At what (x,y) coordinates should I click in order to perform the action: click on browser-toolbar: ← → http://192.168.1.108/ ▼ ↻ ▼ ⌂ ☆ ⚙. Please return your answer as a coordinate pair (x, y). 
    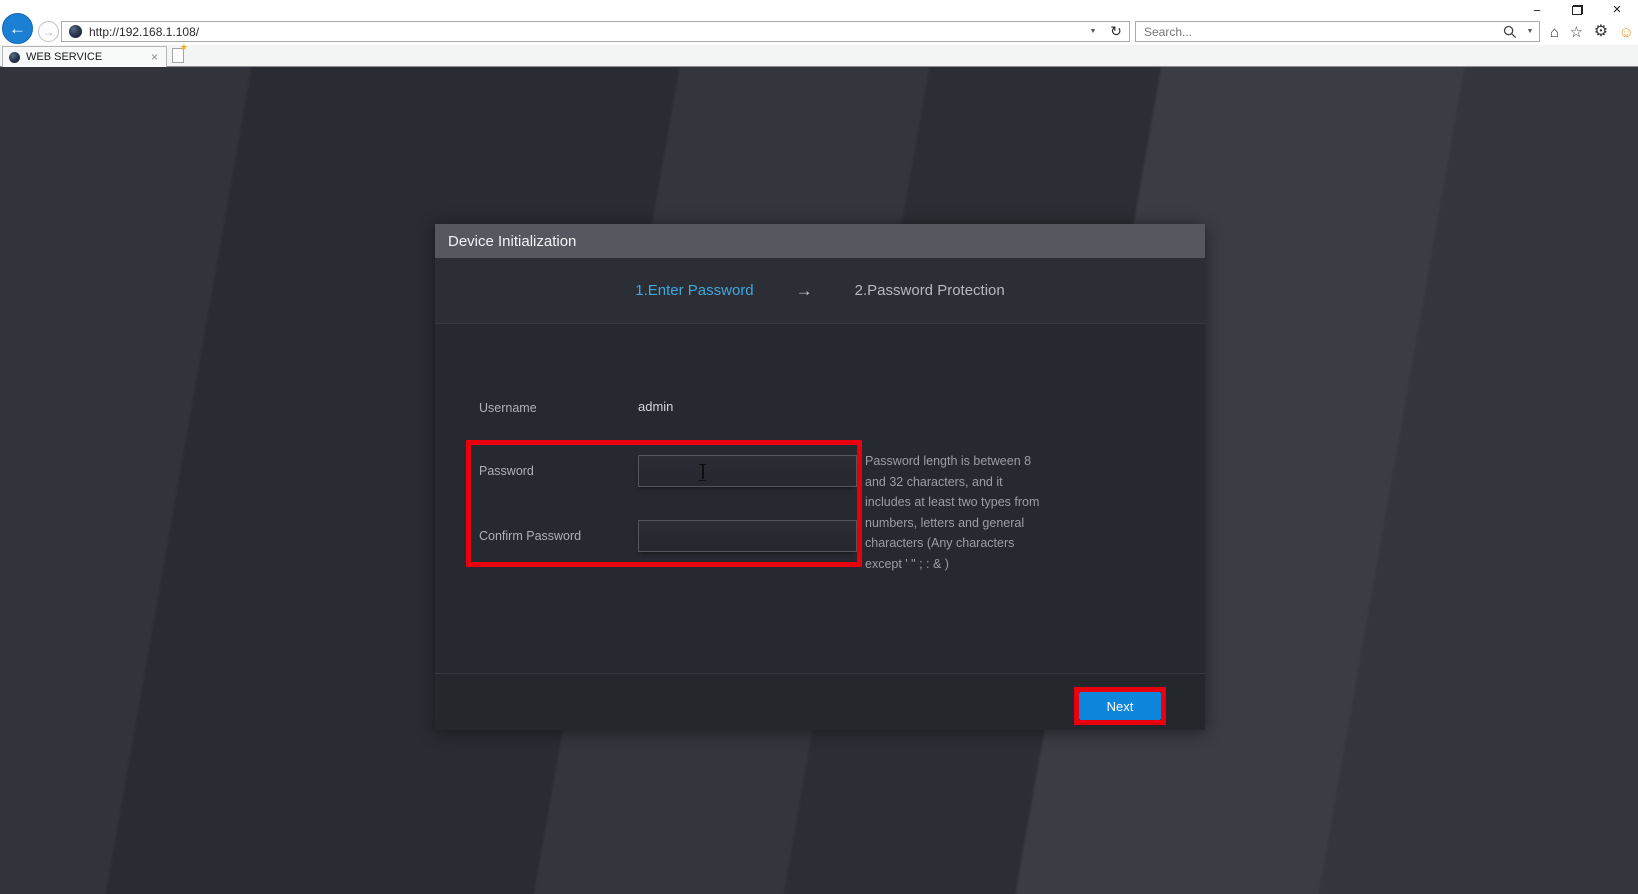
    Looking at the image, I should click on (819, 29).